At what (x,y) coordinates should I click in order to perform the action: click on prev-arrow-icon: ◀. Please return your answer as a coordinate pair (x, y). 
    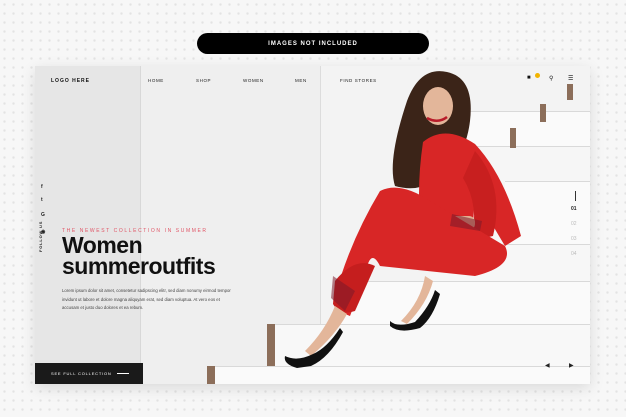
    Looking at the image, I should click on (547, 365).